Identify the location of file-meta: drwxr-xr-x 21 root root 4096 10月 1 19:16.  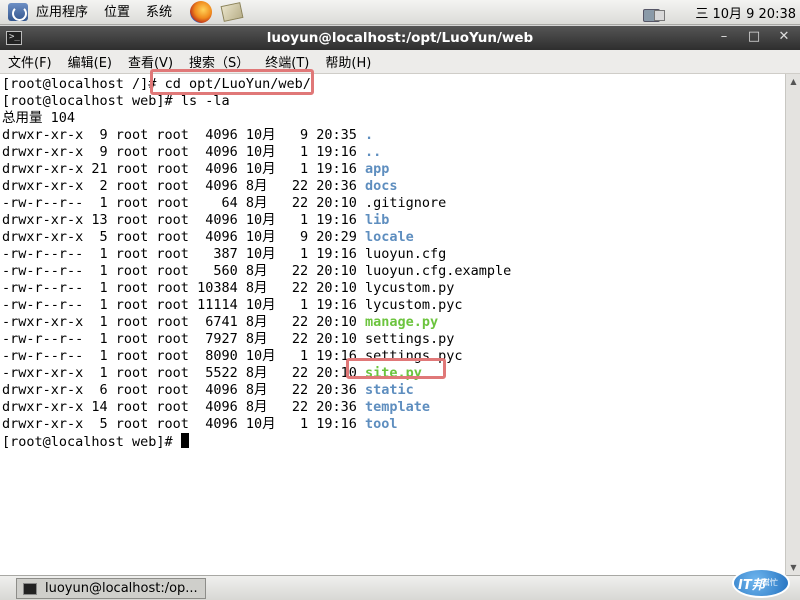
(183, 169).